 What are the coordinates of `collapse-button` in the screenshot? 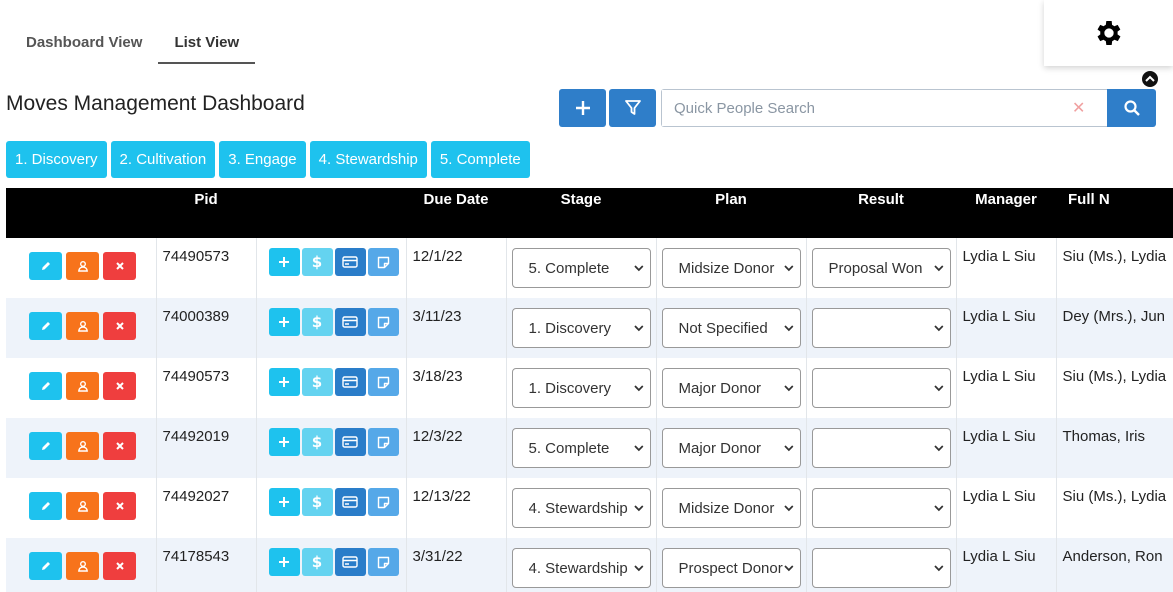 It's located at (1150, 79).